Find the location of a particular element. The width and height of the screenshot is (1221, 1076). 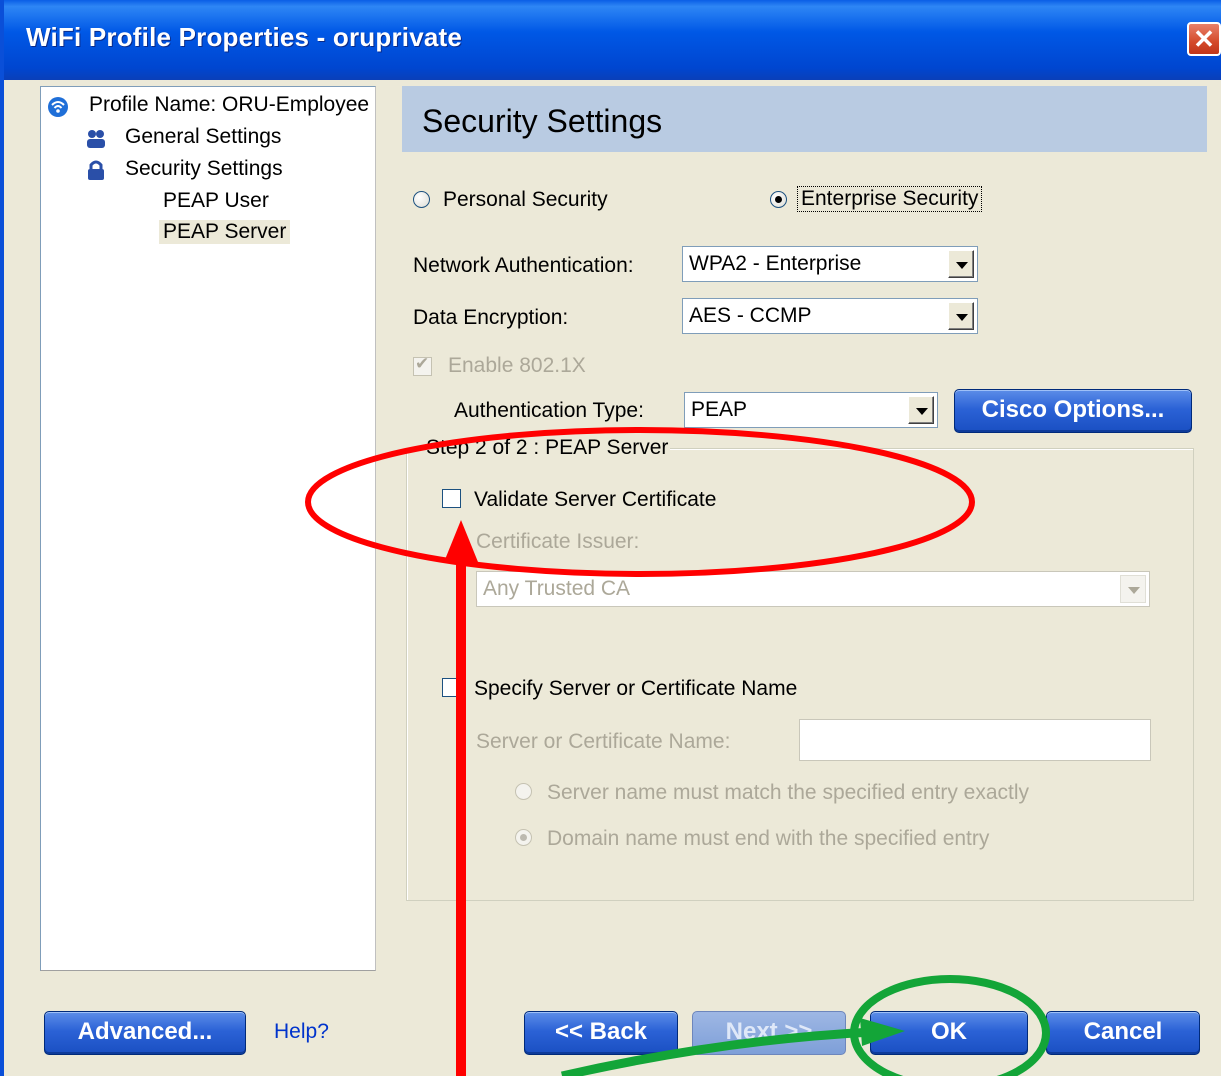

data-encryption-select: AES - CCMP is located at coordinates (830, 316).